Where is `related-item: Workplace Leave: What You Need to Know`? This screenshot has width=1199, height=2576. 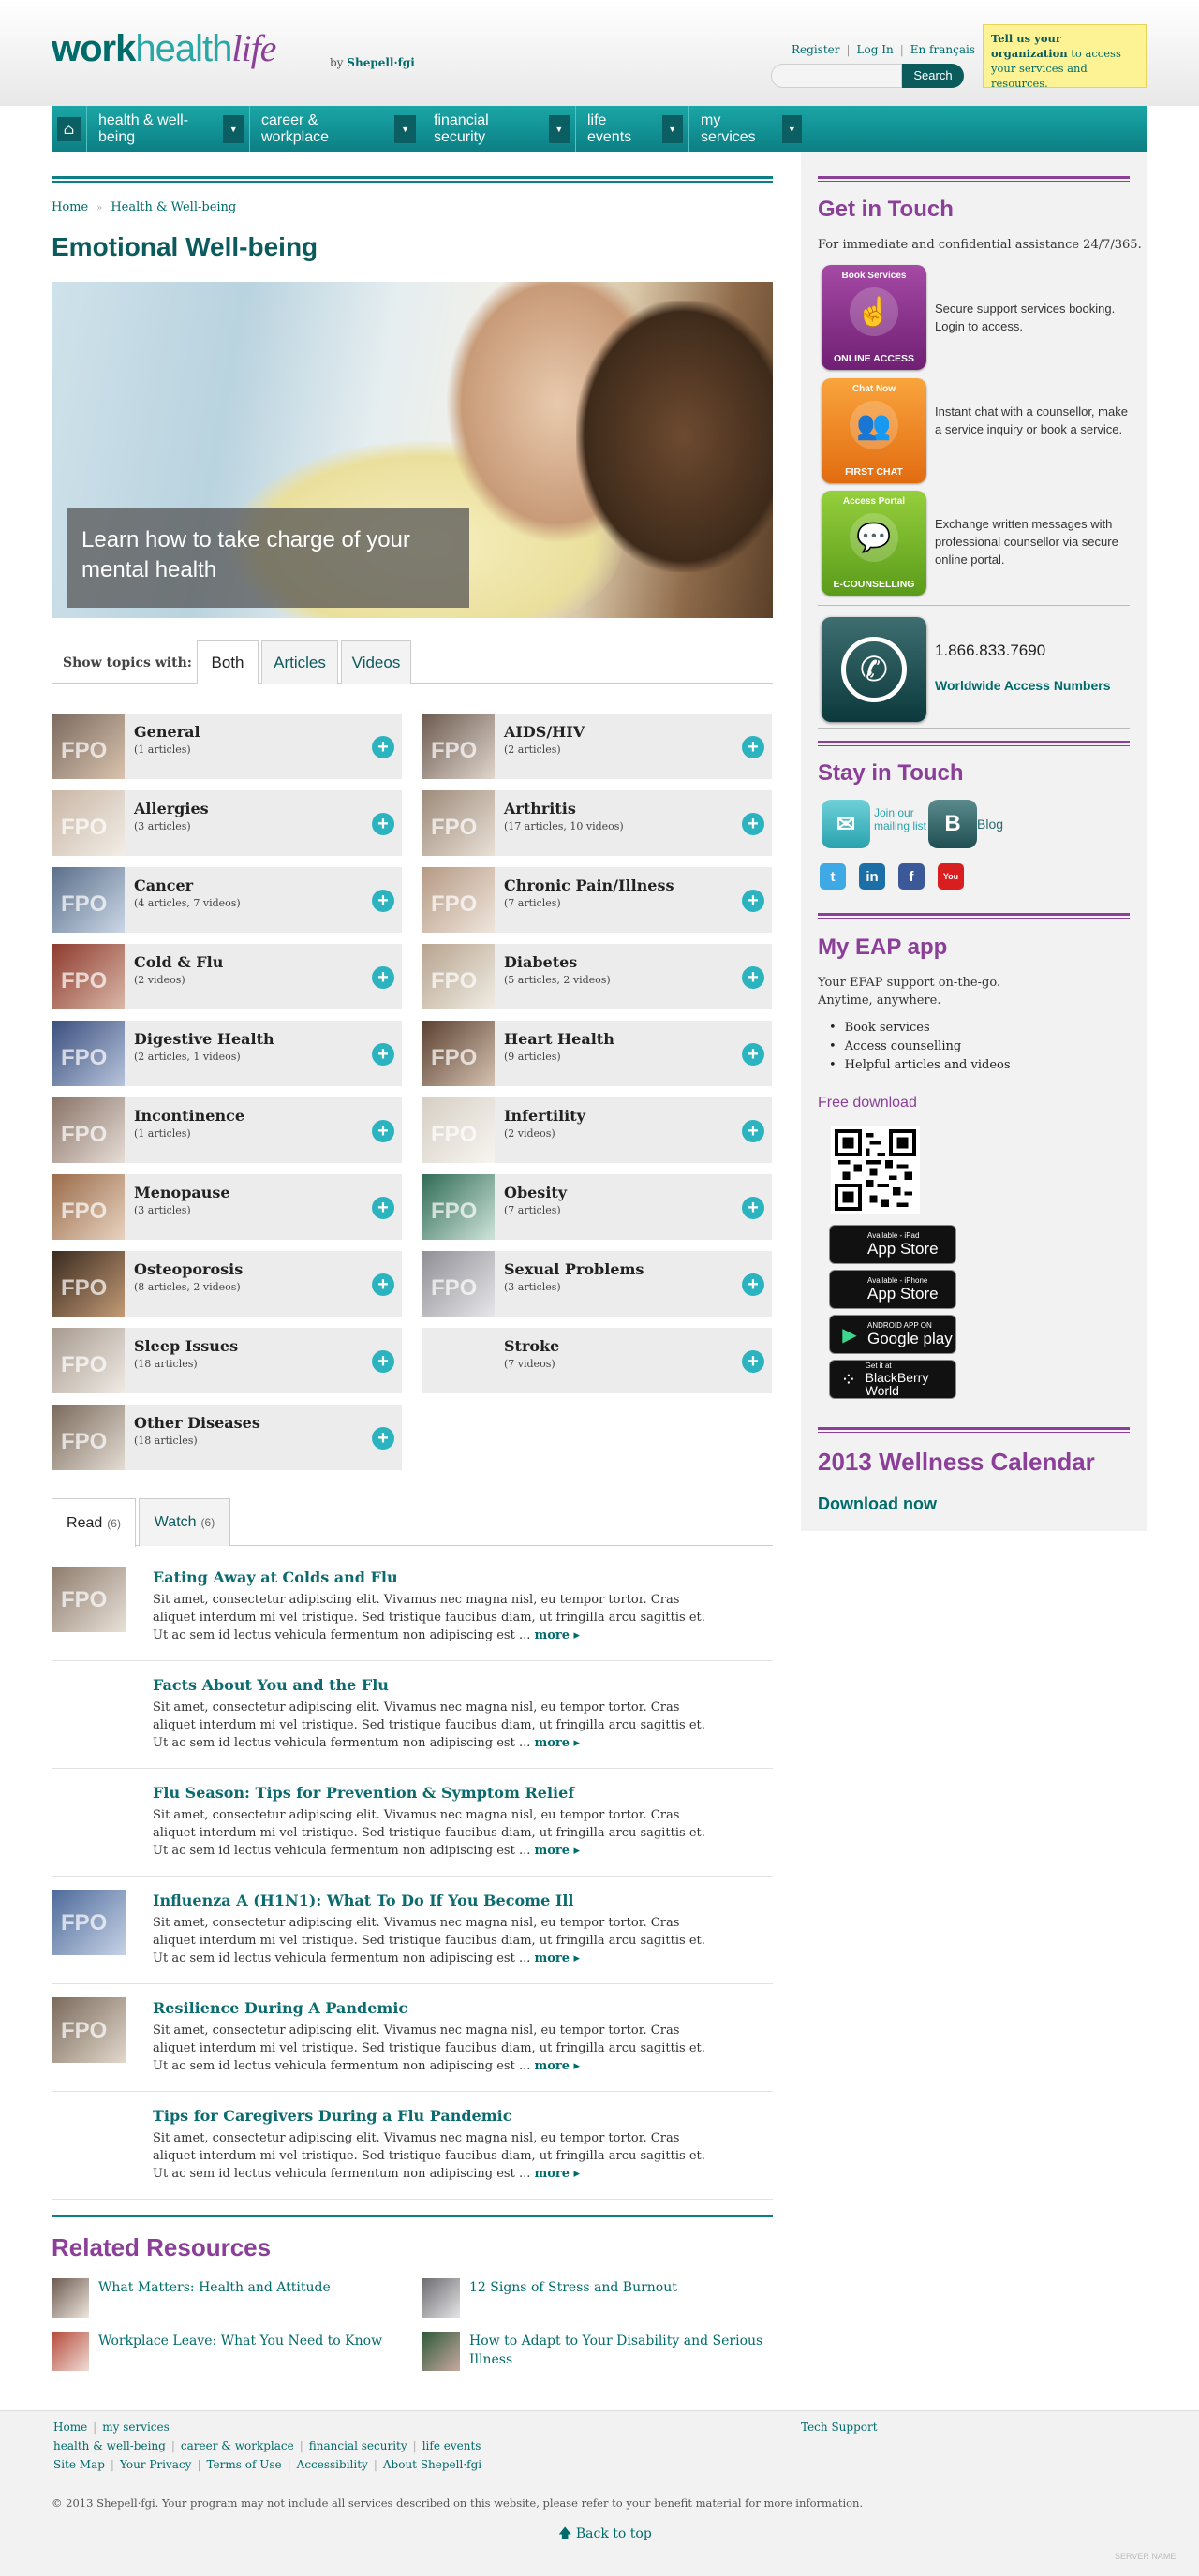
related-item: Workplace Leave: What You Need to Know is located at coordinates (229, 2352).